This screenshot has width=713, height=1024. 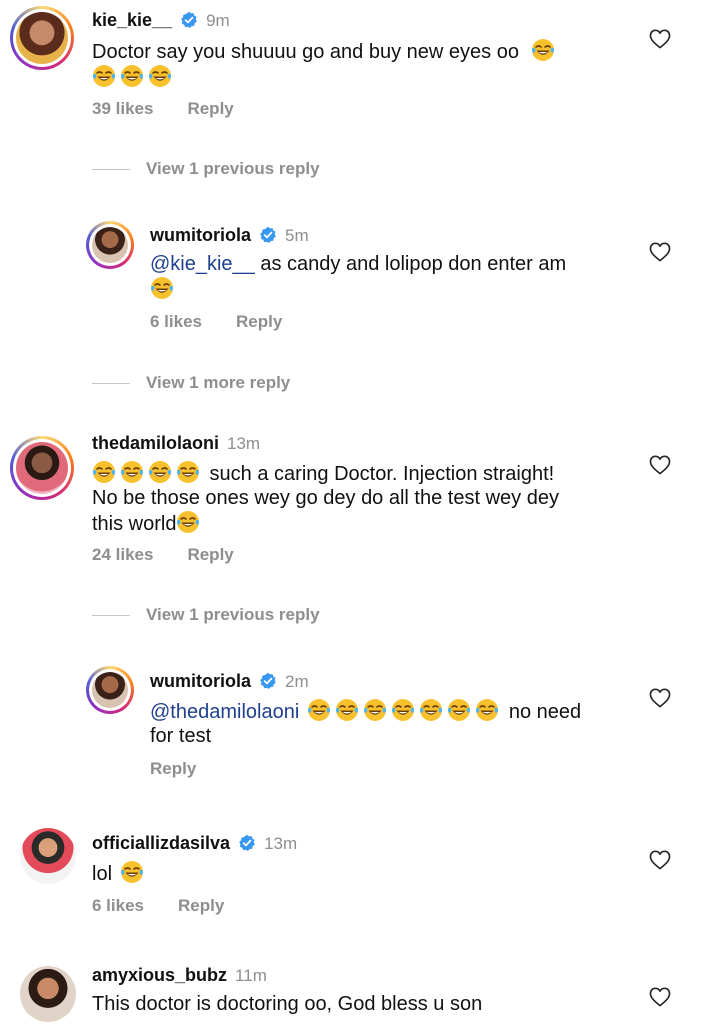 I want to click on comment-username: amyxious_bubz, so click(x=159, y=975).